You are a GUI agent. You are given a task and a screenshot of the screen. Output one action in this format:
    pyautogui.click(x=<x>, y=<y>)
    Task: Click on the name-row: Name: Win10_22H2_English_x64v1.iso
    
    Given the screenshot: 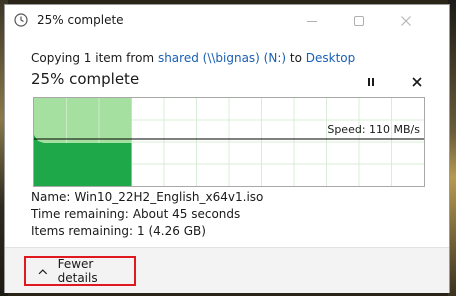 What is the action you would take?
    pyautogui.click(x=147, y=197)
    